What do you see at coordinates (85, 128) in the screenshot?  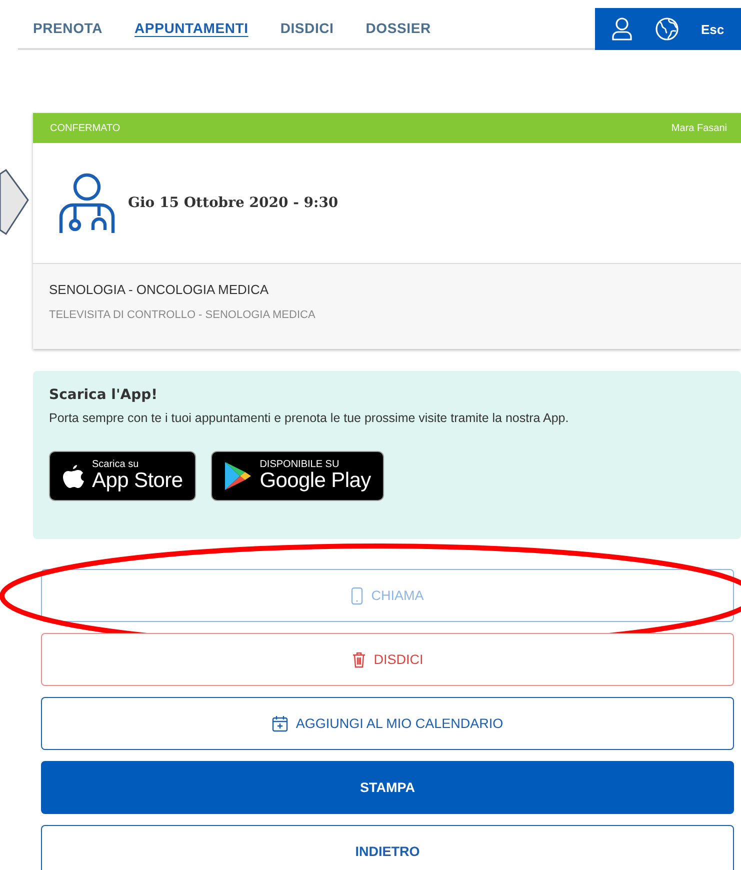 I see `status-label: CONFERMATO` at bounding box center [85, 128].